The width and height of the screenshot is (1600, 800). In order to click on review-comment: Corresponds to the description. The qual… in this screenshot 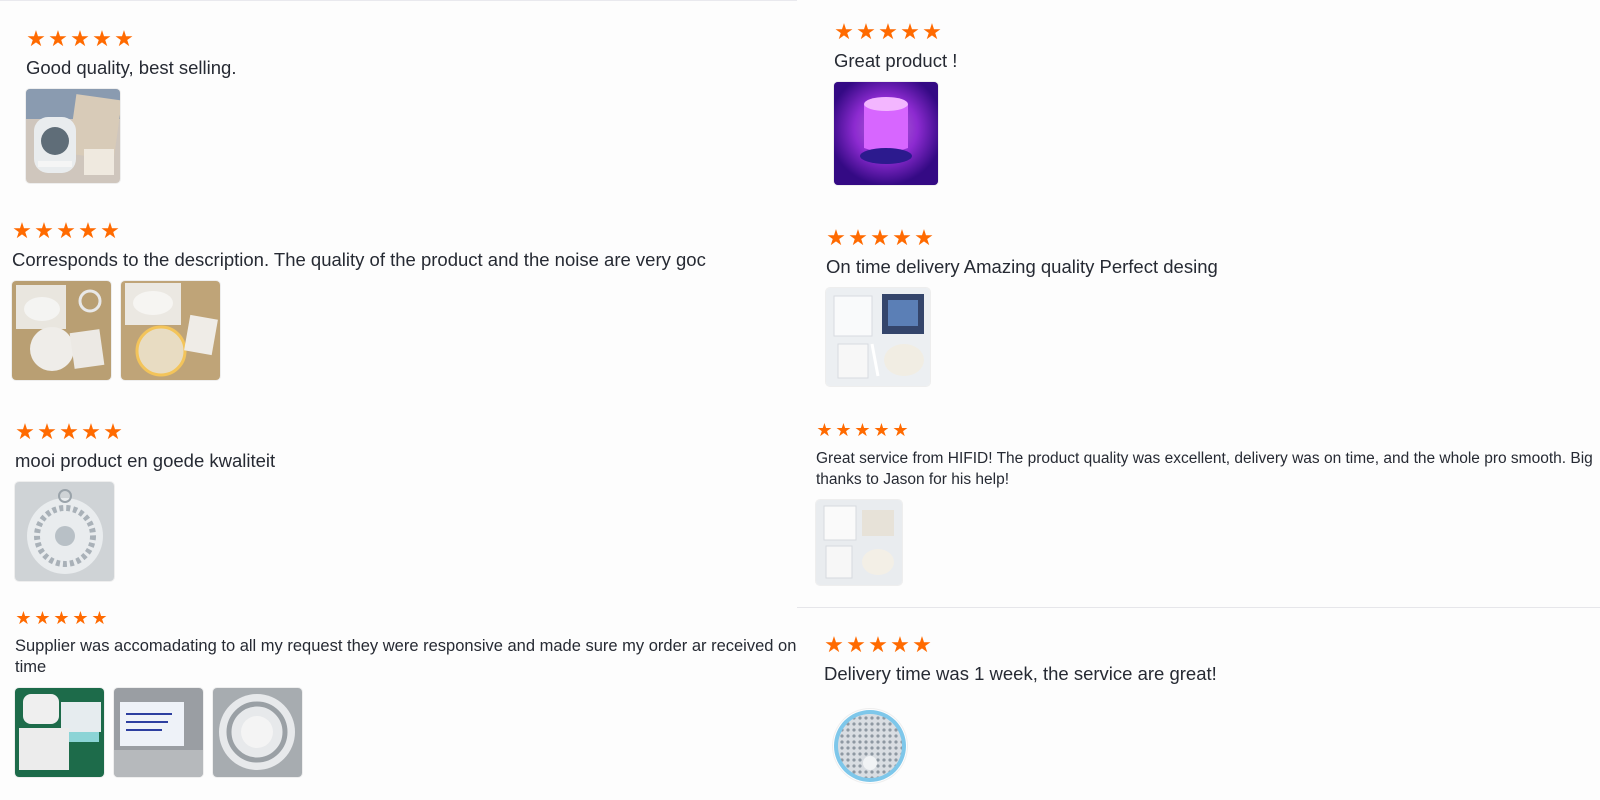, I will do `click(359, 259)`.